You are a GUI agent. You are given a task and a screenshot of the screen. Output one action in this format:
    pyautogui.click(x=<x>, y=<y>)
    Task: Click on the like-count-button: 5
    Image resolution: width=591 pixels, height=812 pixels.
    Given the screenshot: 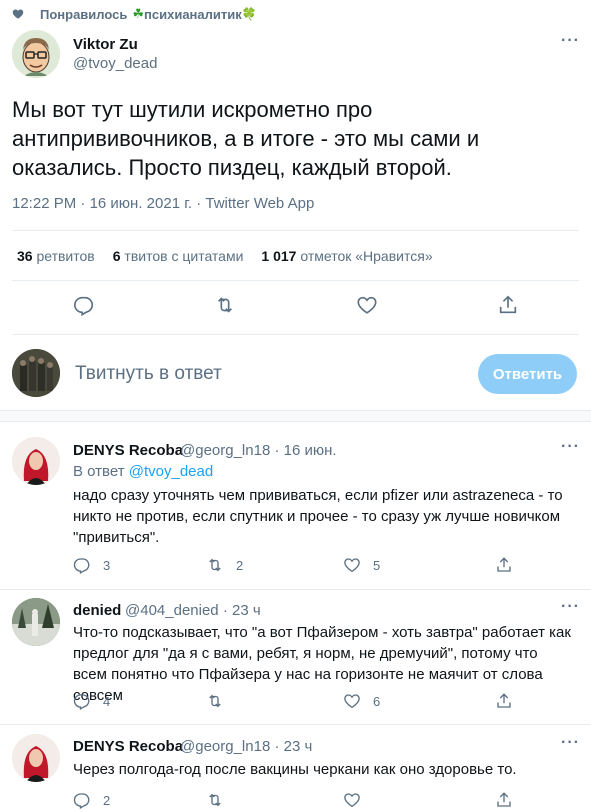 What is the action you would take?
    pyautogui.click(x=361, y=565)
    